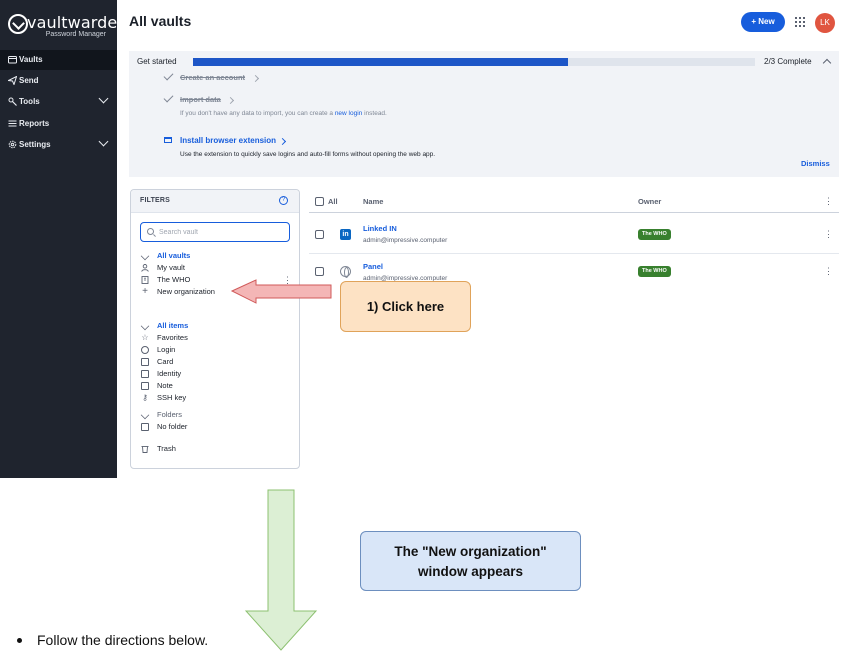  Describe the element at coordinates (75, 34) in the screenshot. I see `logo-subtitle: Password Manager` at that location.